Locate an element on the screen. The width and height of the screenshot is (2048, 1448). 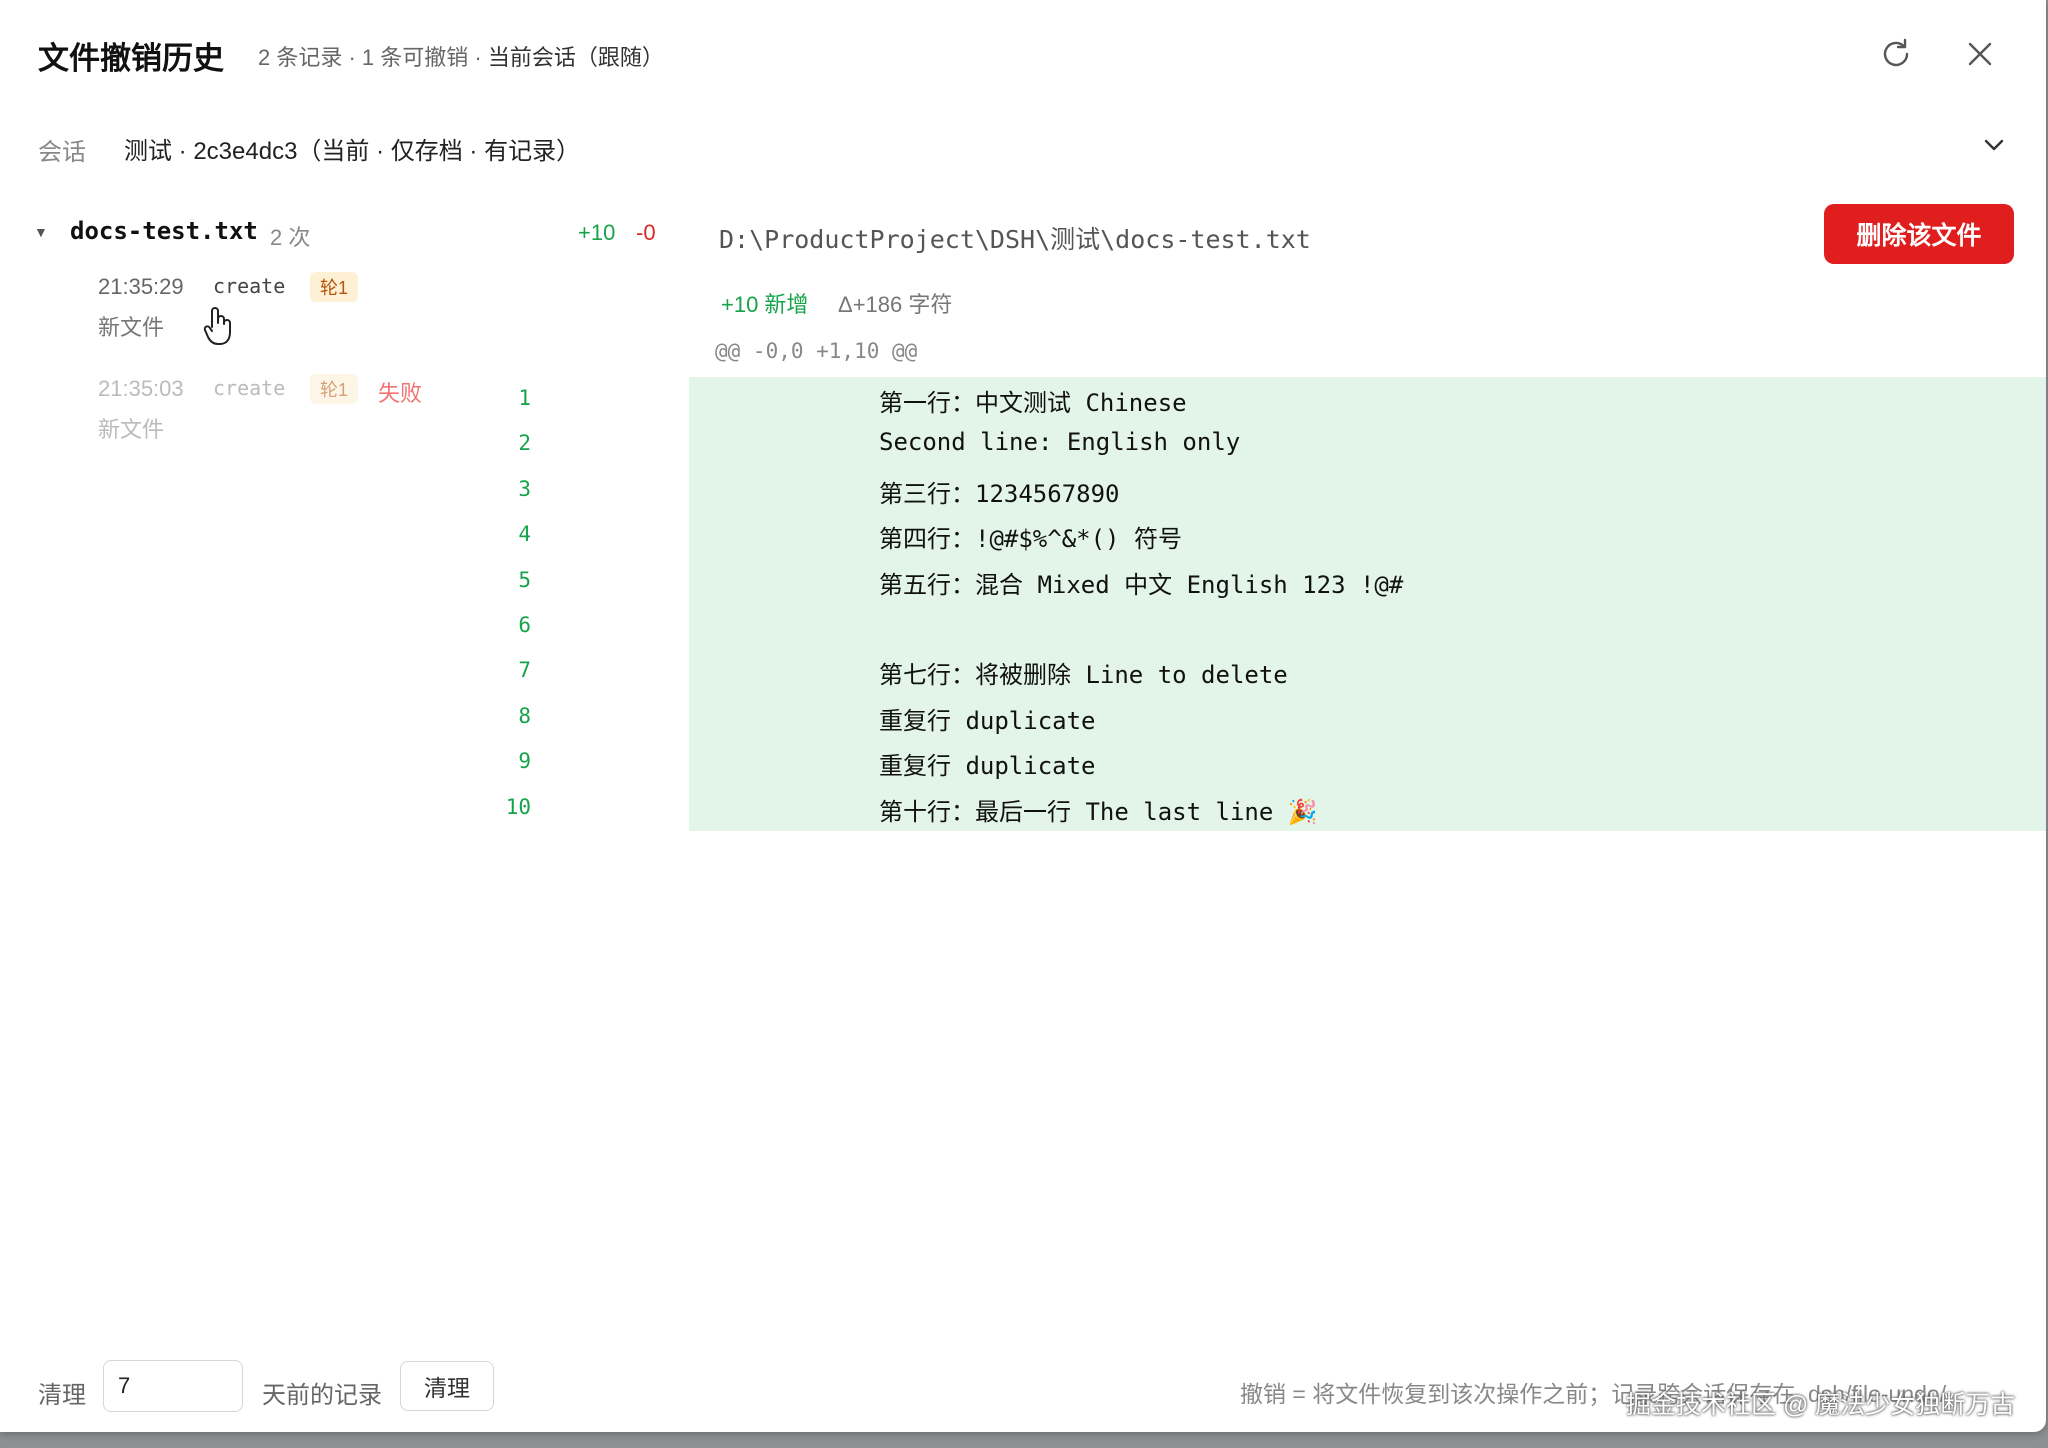
subtitle-current-session: 当前会话（跟随） is located at coordinates (575, 57).